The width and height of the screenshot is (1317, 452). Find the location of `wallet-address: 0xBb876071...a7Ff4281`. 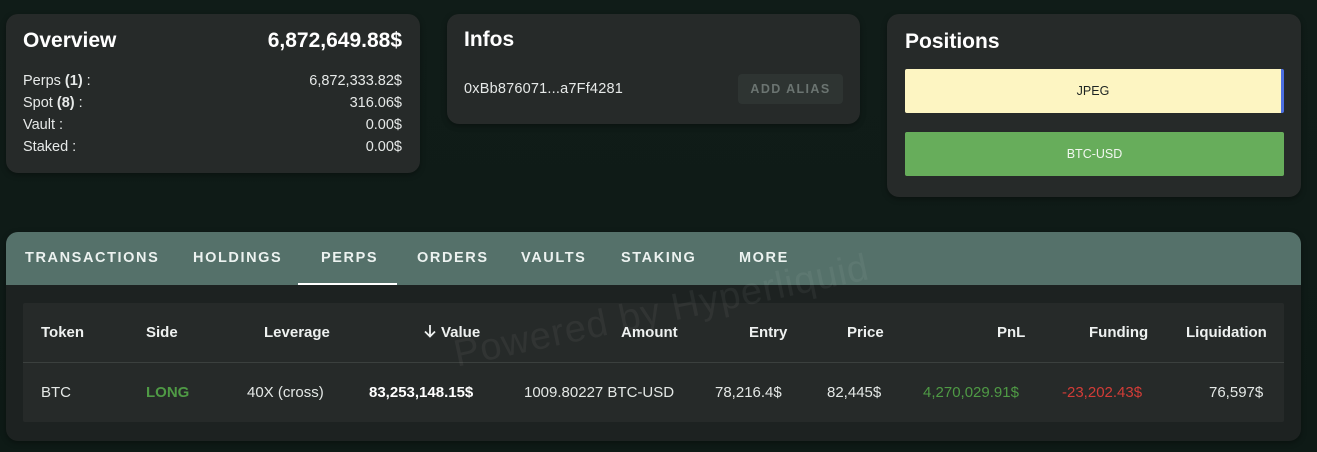

wallet-address: 0xBb876071...a7Ff4281 is located at coordinates (543, 89).